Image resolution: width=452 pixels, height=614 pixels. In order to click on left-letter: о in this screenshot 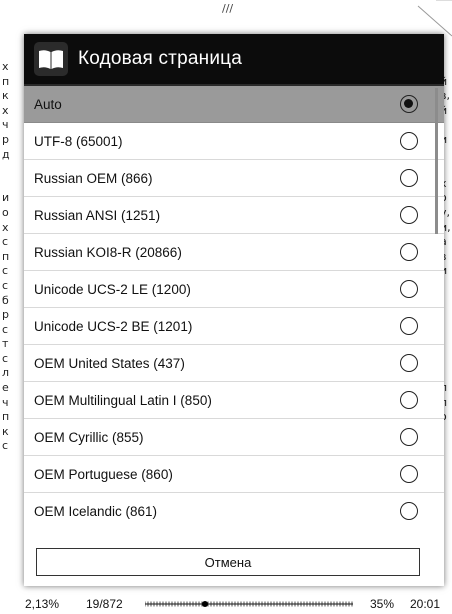, I will do `click(5, 212)`.